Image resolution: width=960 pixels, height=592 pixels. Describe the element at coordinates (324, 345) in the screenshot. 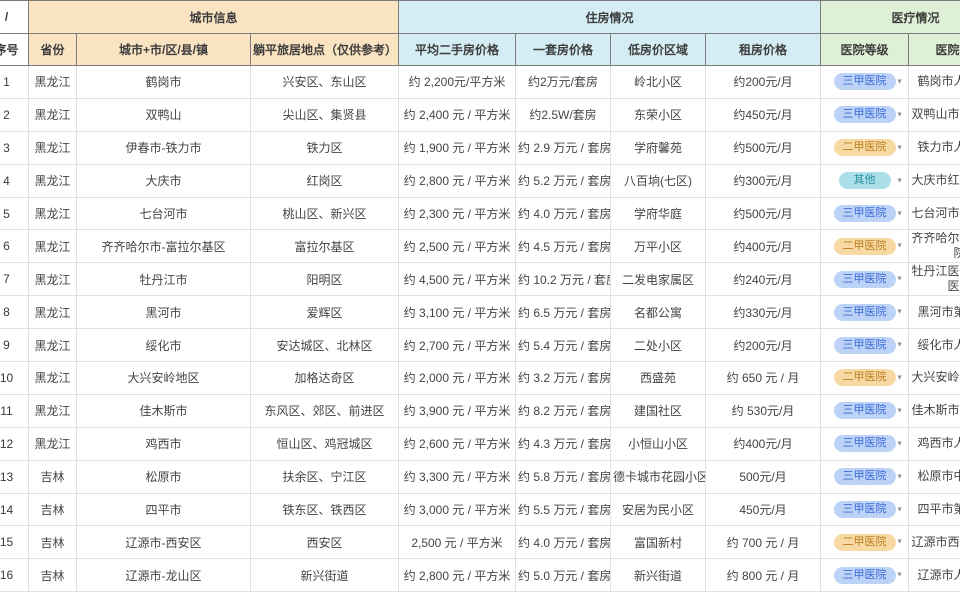

I see `cell-location: 安达城区、北林区` at that location.